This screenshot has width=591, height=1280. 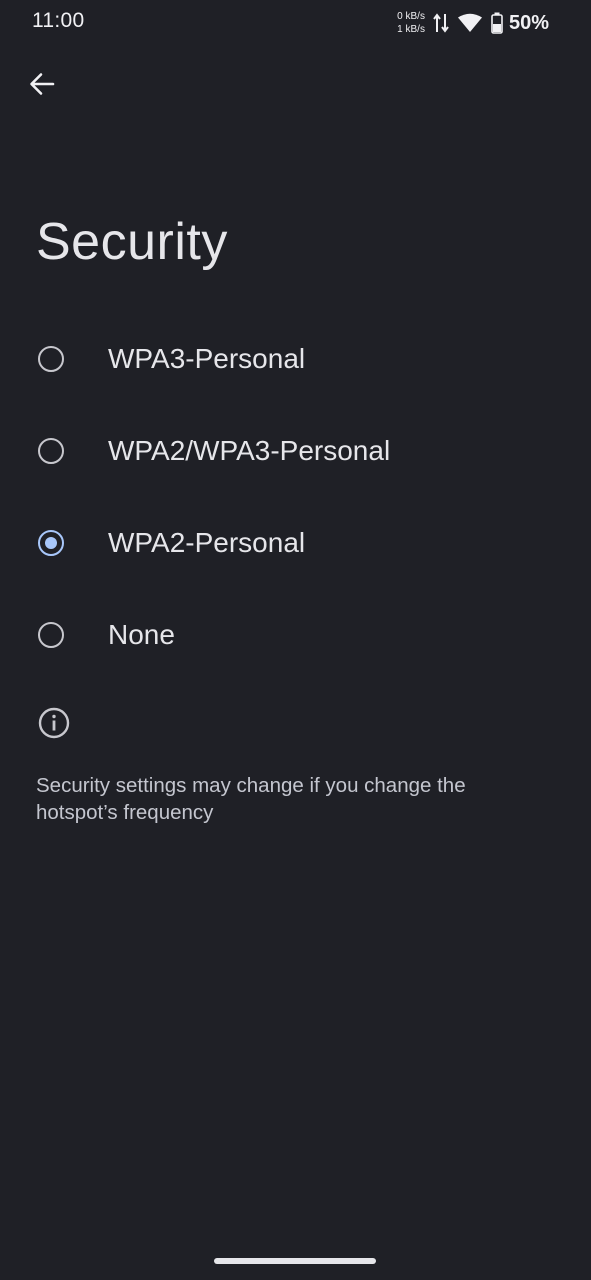 What do you see at coordinates (497, 23) in the screenshot?
I see `battery-icon` at bounding box center [497, 23].